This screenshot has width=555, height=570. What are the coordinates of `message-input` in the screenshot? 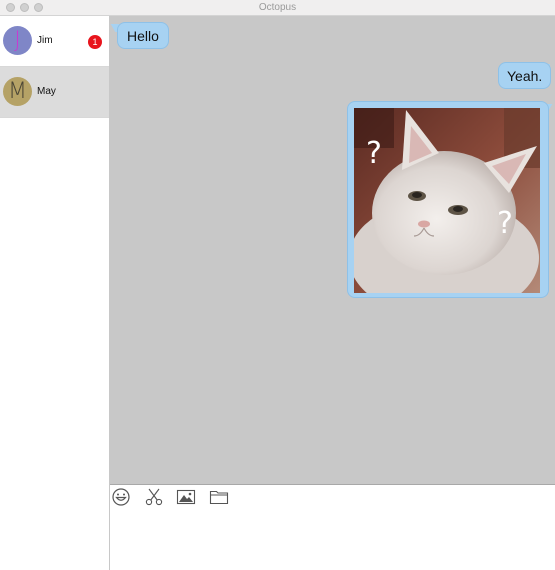 It's located at (333, 540).